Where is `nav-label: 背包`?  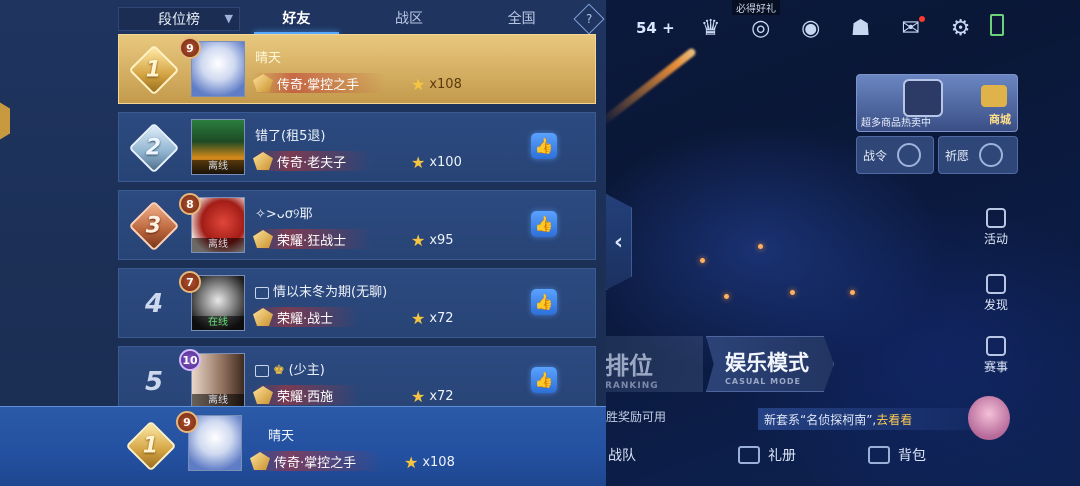 nav-label: 背包 is located at coordinates (912, 456).